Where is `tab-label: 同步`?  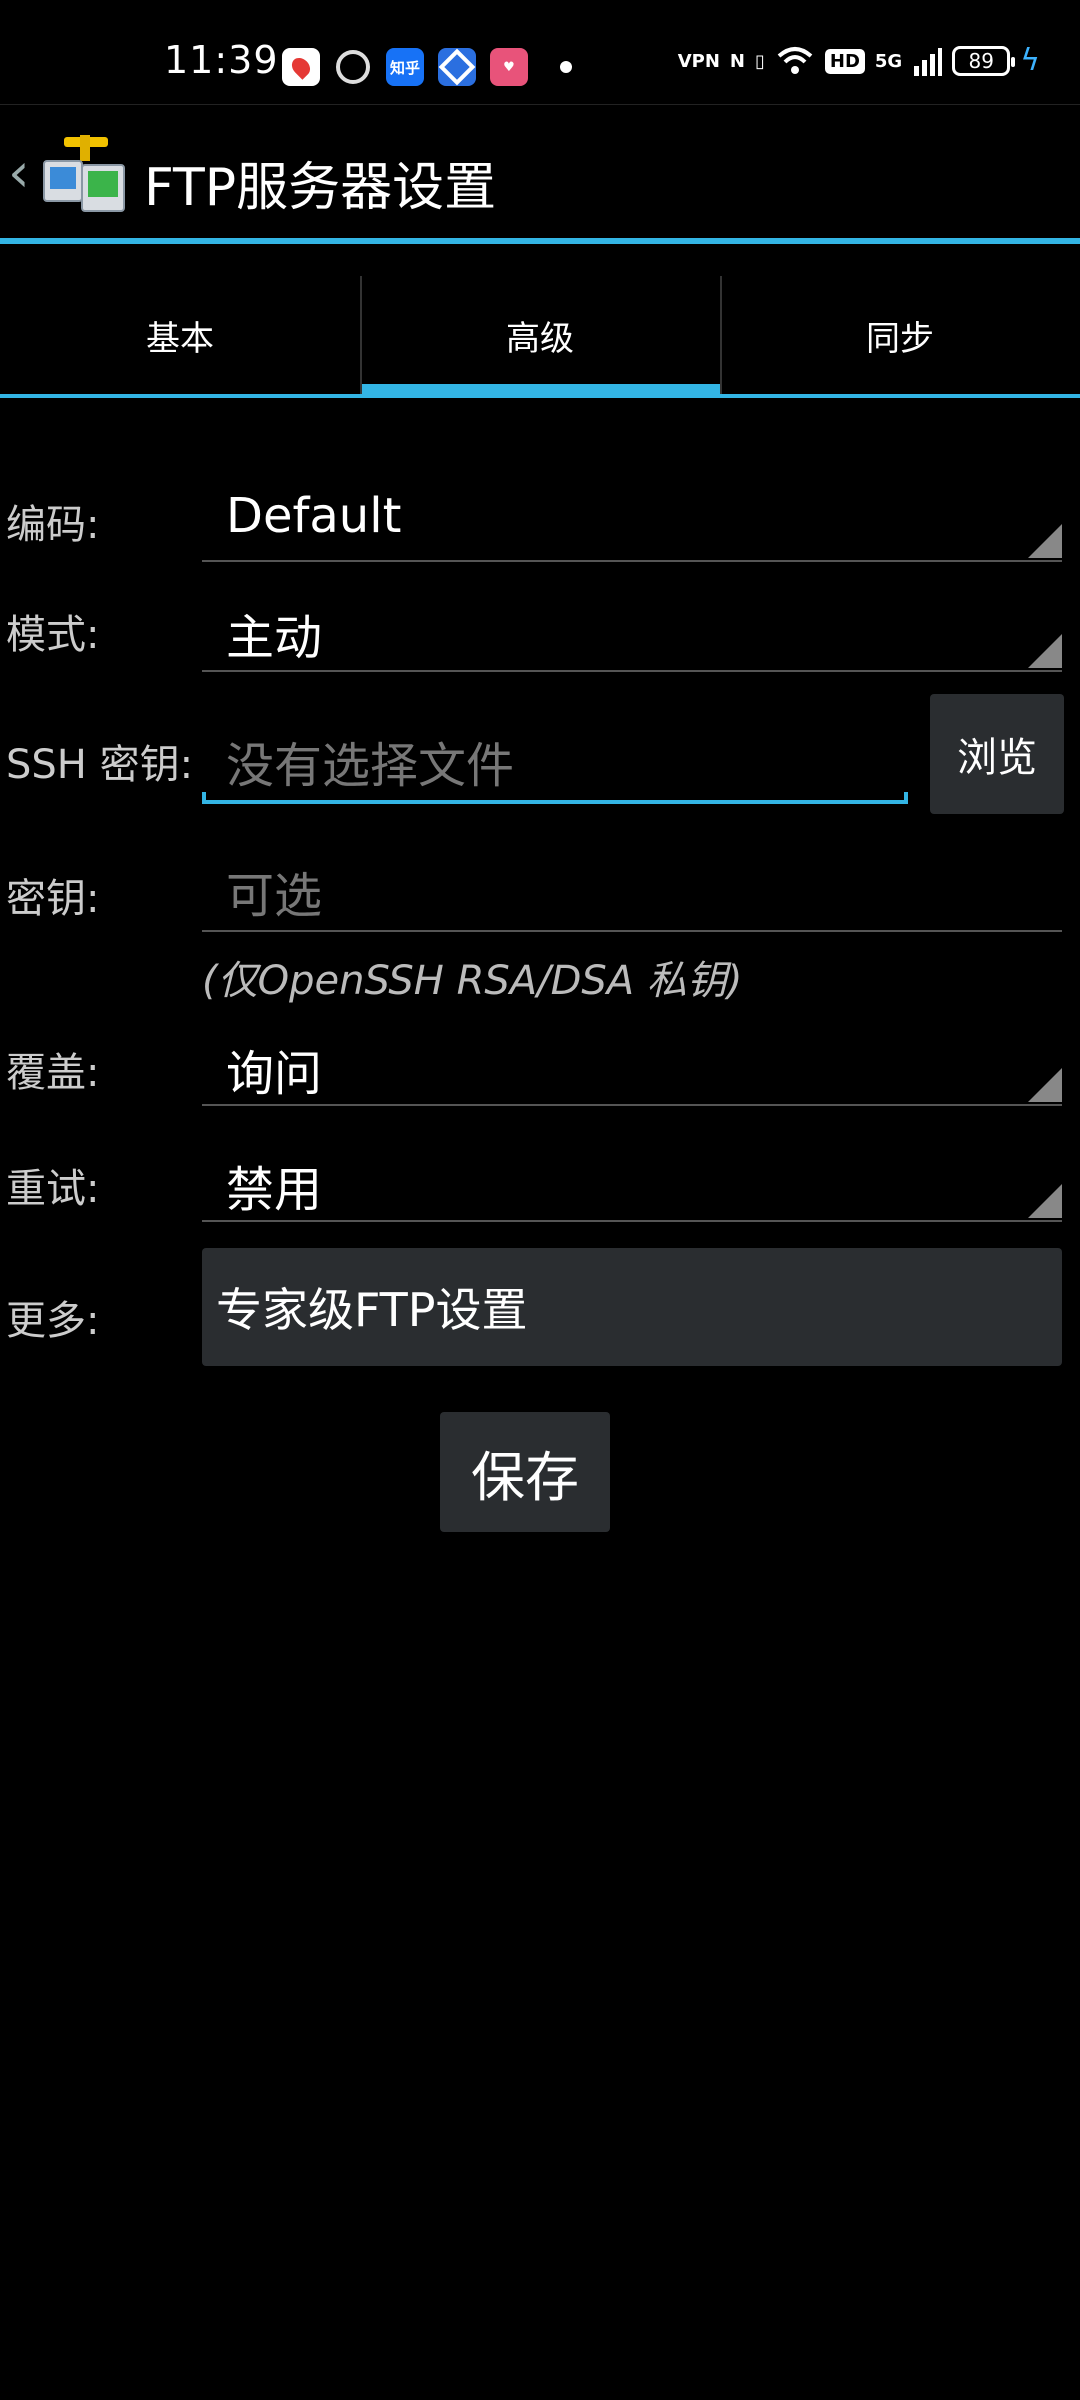 tab-label: 同步 is located at coordinates (900, 338).